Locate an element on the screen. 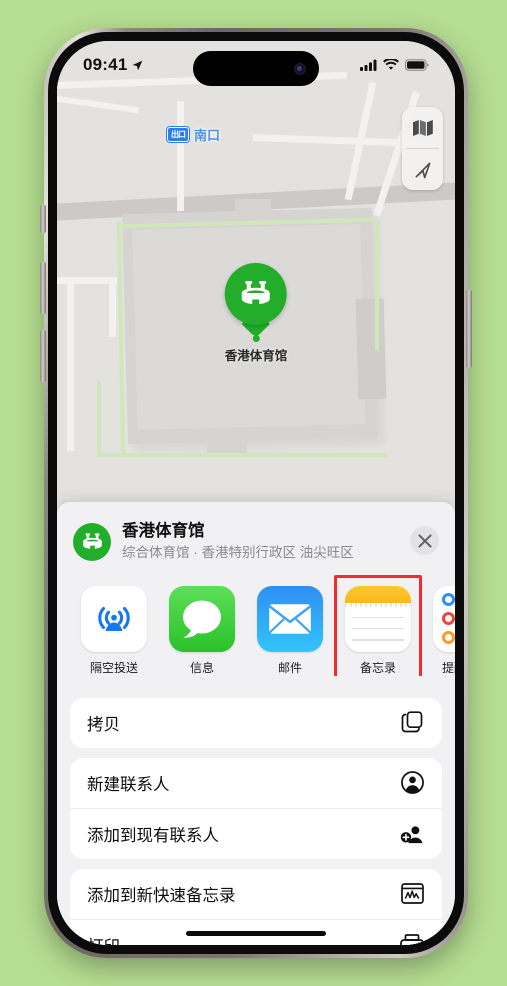  pin-head is located at coordinates (255, 294).